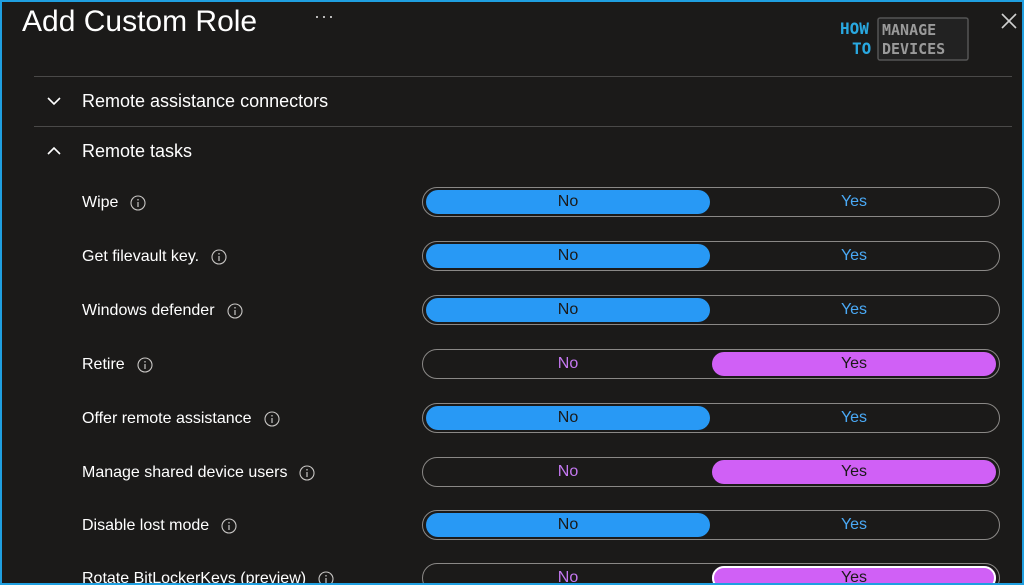  What do you see at coordinates (146, 525) in the screenshot?
I see `permission-label: Disable lost mode` at bounding box center [146, 525].